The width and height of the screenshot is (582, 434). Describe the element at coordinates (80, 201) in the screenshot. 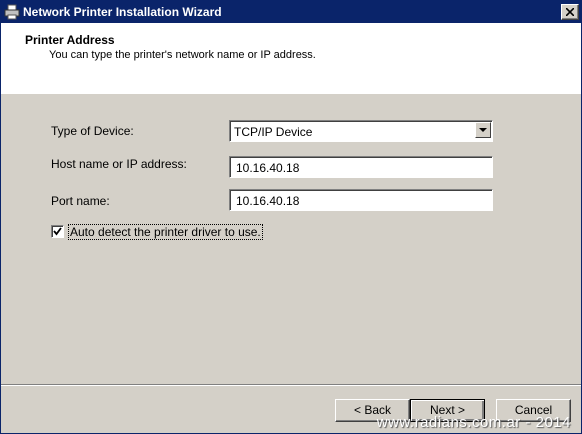

I see `port-label: Port name:` at that location.